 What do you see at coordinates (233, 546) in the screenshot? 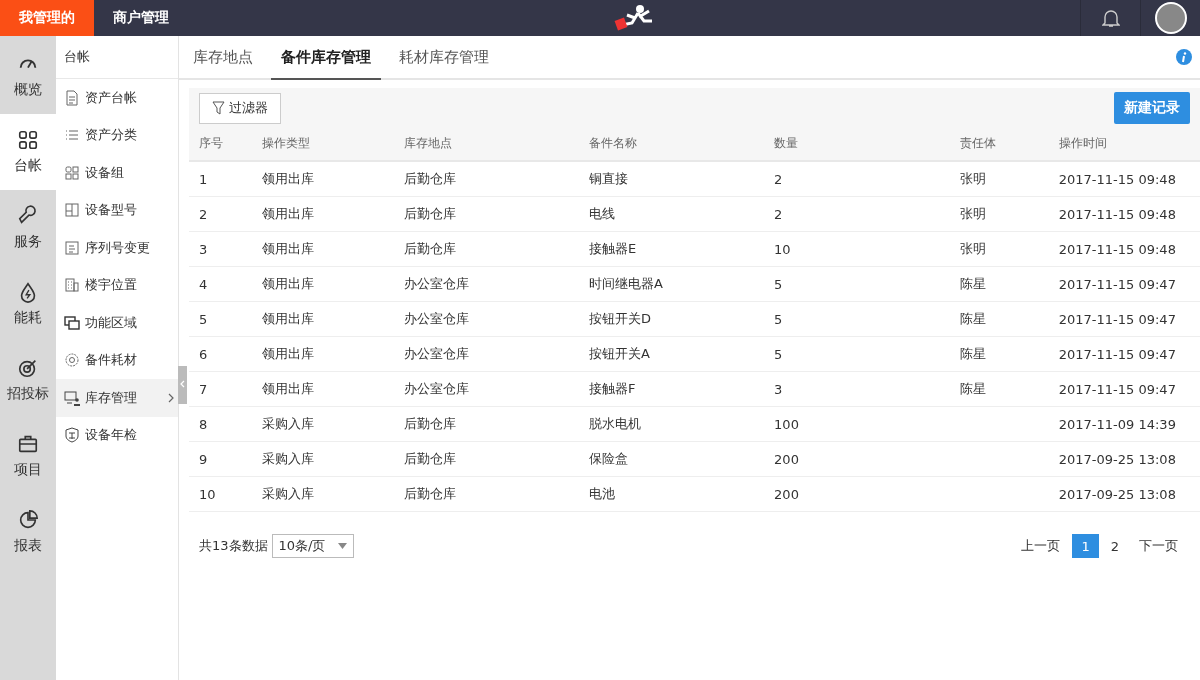
I see `total-count: 共13条数据` at bounding box center [233, 546].